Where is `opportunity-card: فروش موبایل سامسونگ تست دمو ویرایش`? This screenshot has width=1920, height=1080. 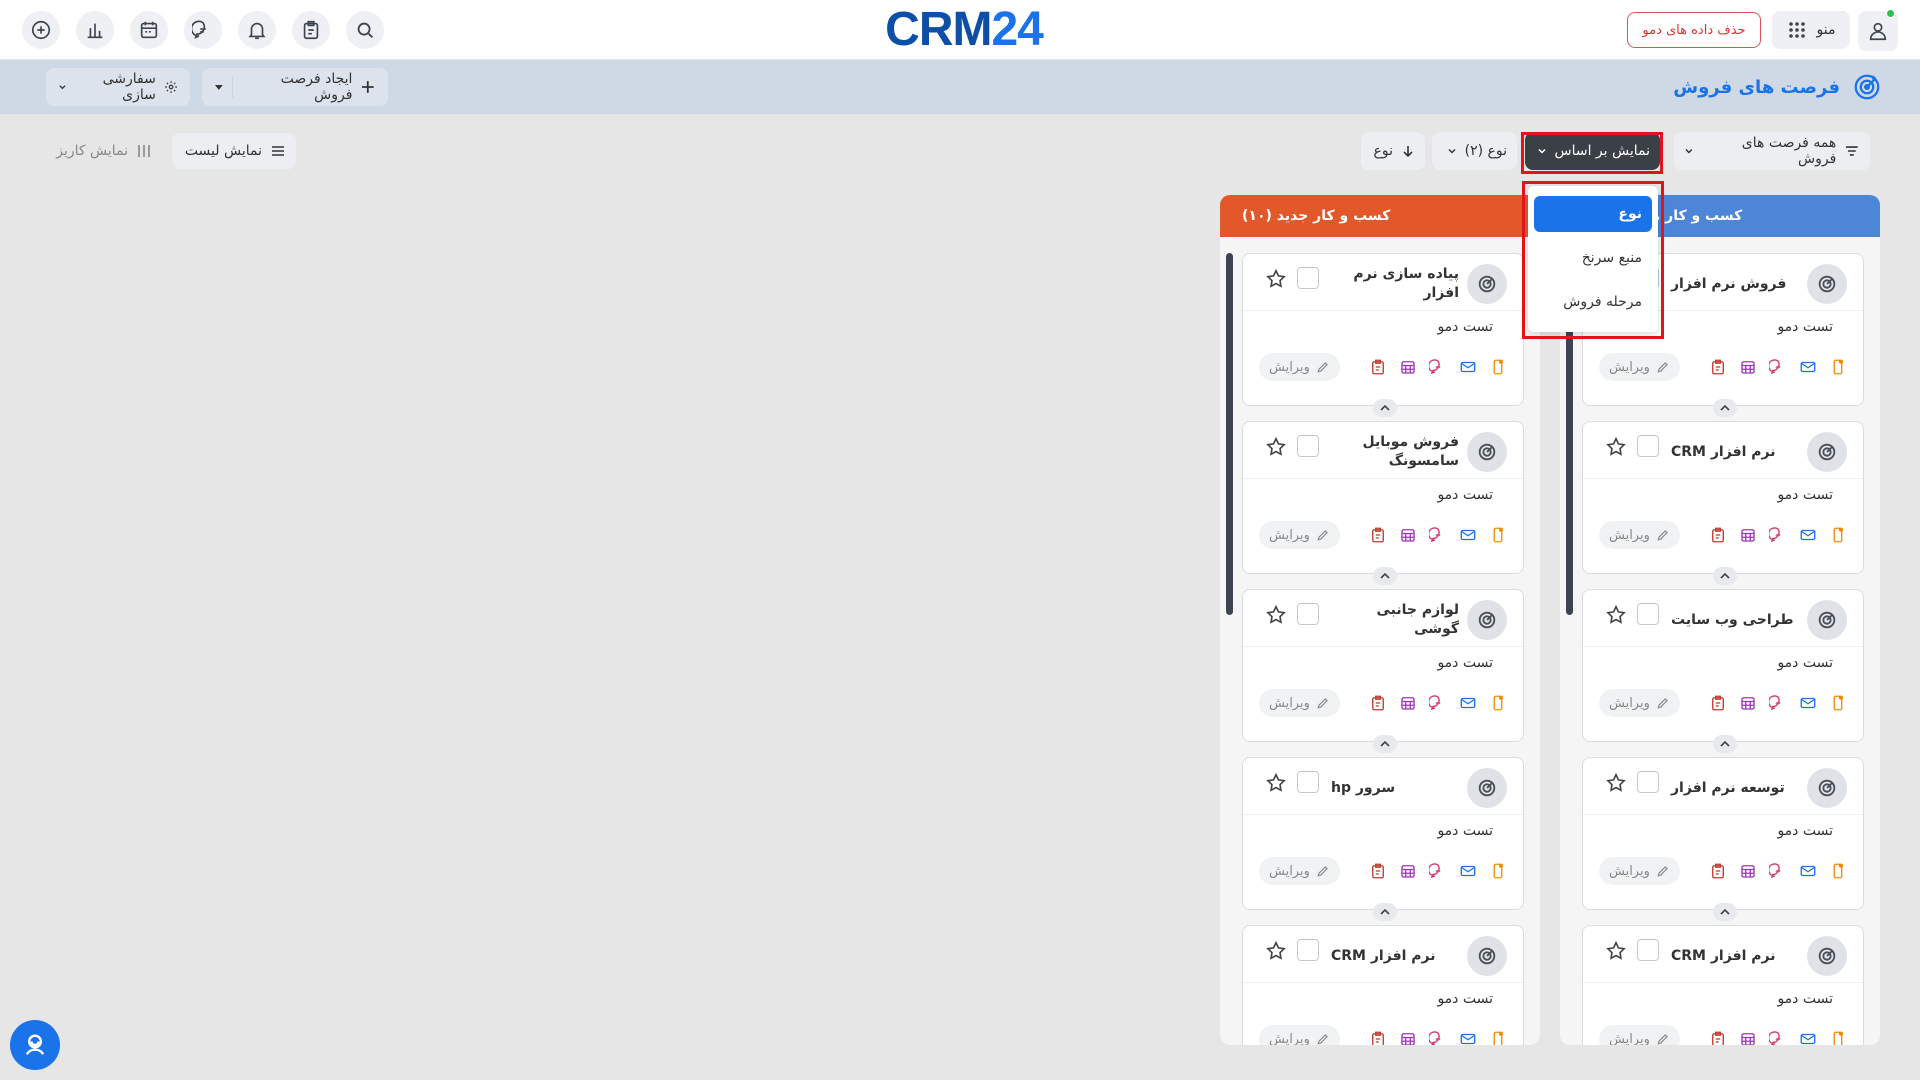
opportunity-card: فروش موبایل سامسونگ تست دمو ویرایش is located at coordinates (1383, 503).